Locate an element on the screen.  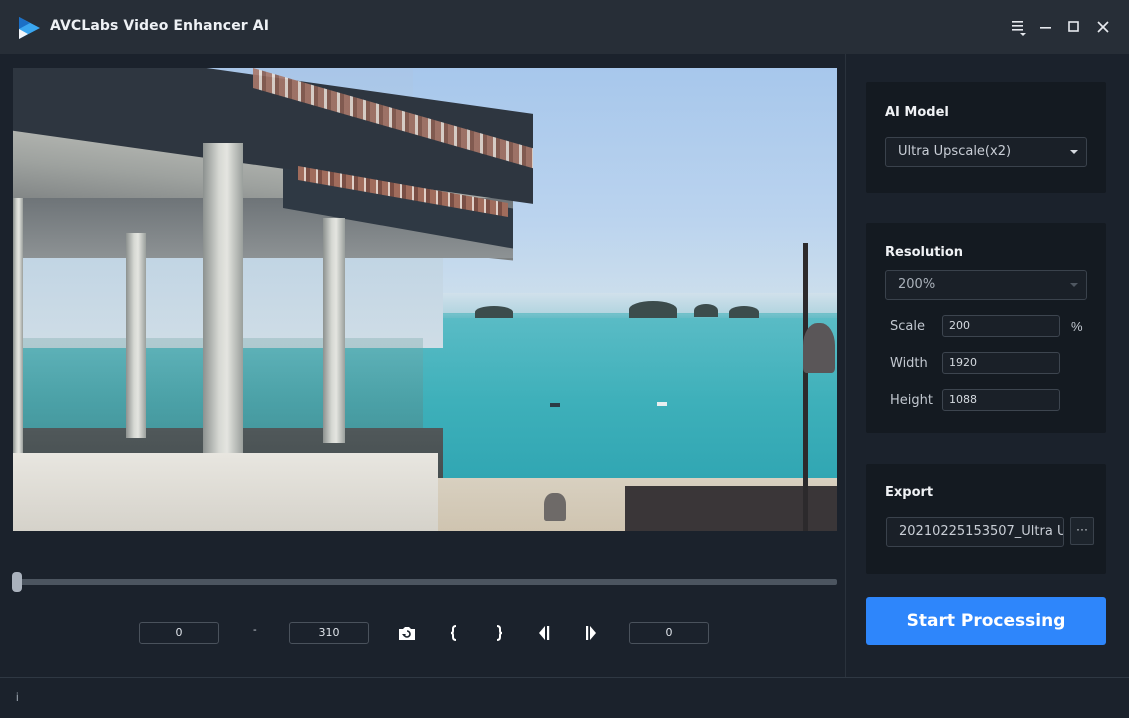
step-back-icon is located at coordinates (545, 633).